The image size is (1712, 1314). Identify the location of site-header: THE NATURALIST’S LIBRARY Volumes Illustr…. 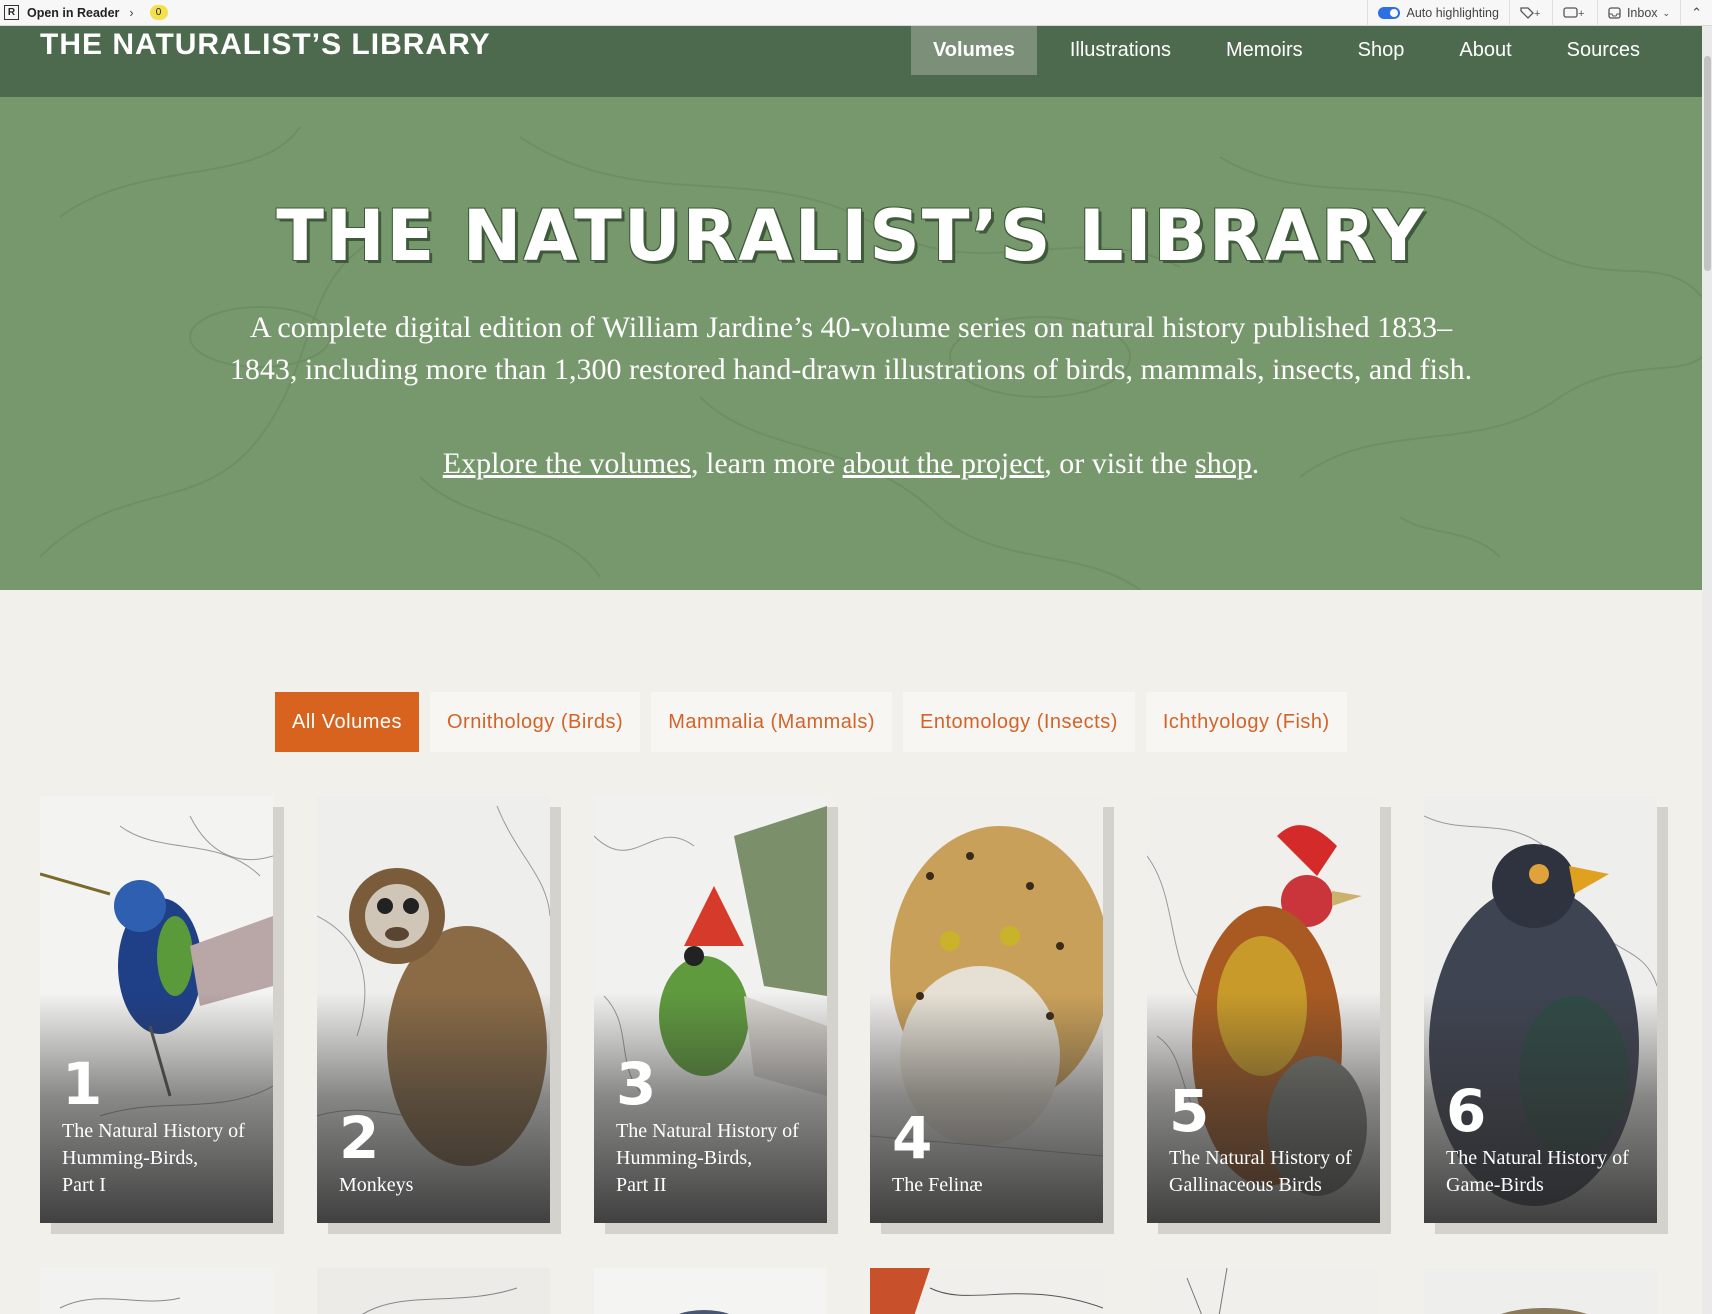
(851, 61).